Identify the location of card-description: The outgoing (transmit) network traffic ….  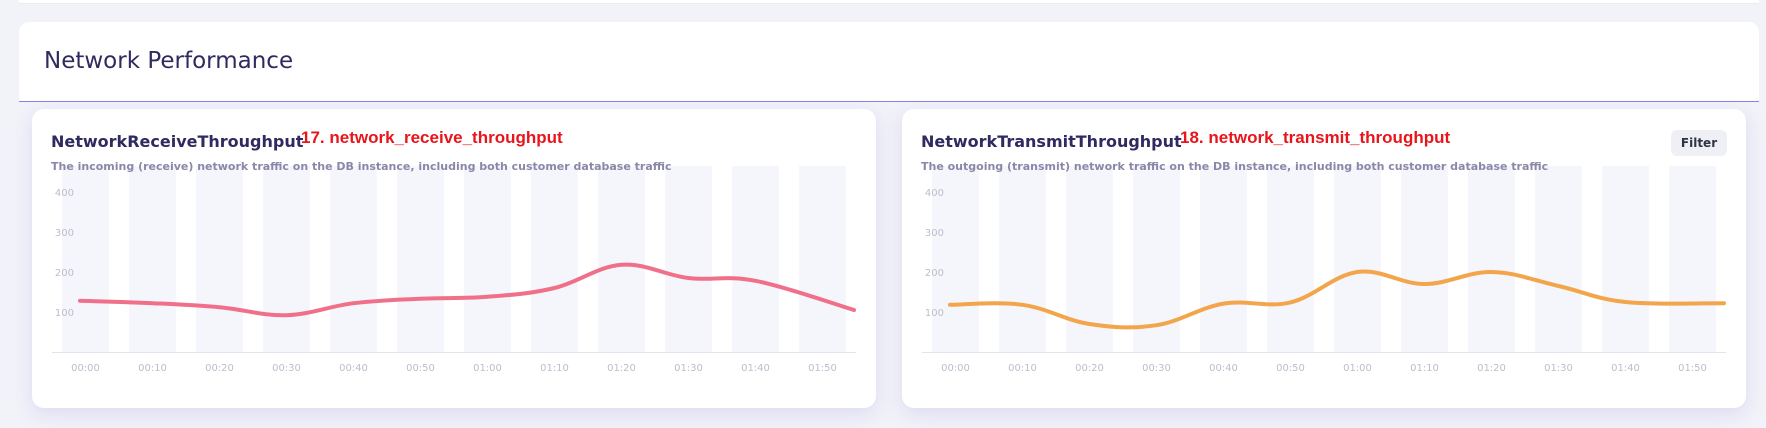
(1235, 166).